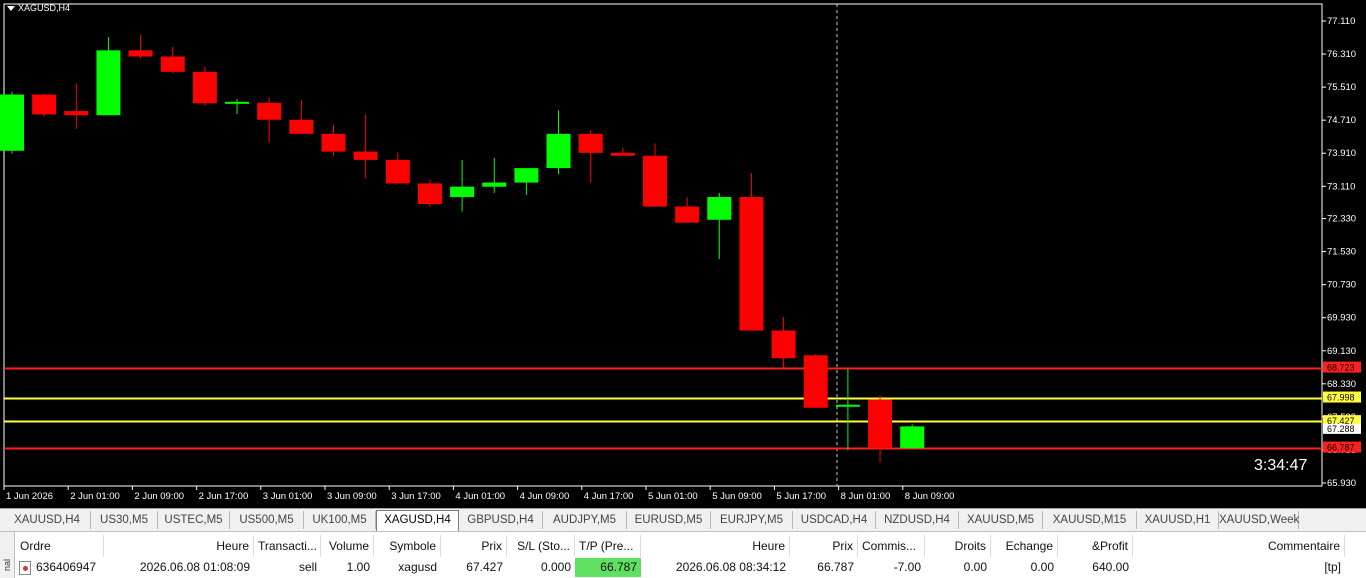 The height and width of the screenshot is (578, 1366). I want to click on level-price-tag-label: 66.787, so click(1341, 448).